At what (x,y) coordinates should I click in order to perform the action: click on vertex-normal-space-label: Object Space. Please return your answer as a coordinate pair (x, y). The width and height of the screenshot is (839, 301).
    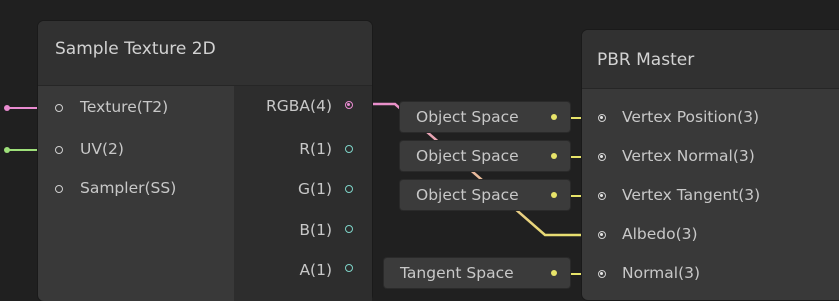
    Looking at the image, I should click on (467, 156).